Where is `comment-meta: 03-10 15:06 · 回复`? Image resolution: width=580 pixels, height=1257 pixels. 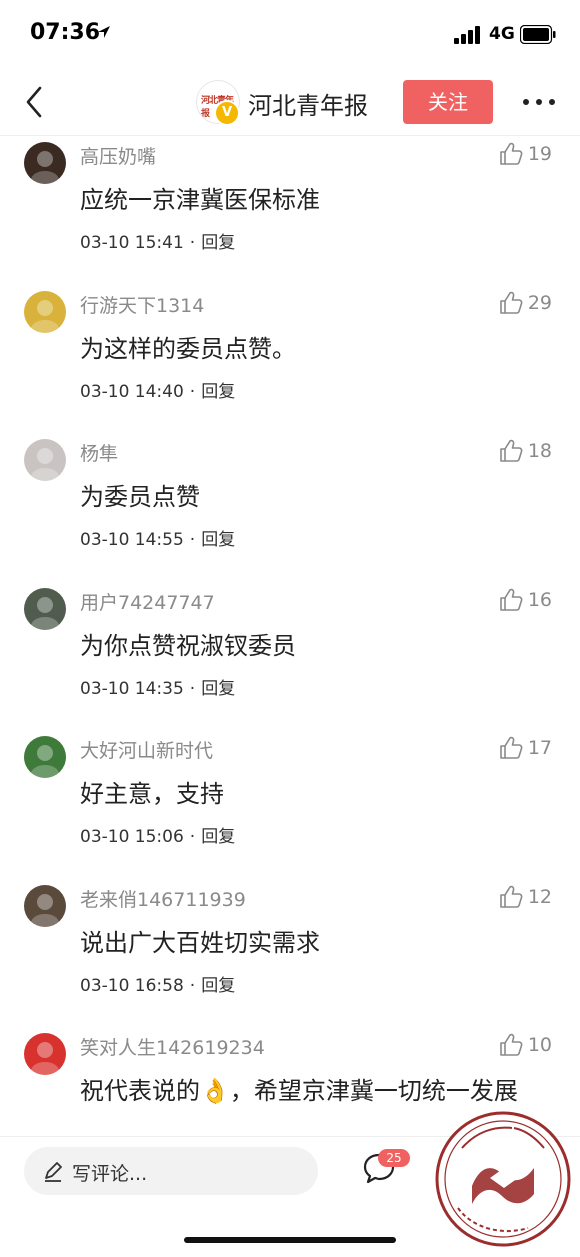
comment-meta: 03-10 15:06 · 回复 is located at coordinates (157, 834).